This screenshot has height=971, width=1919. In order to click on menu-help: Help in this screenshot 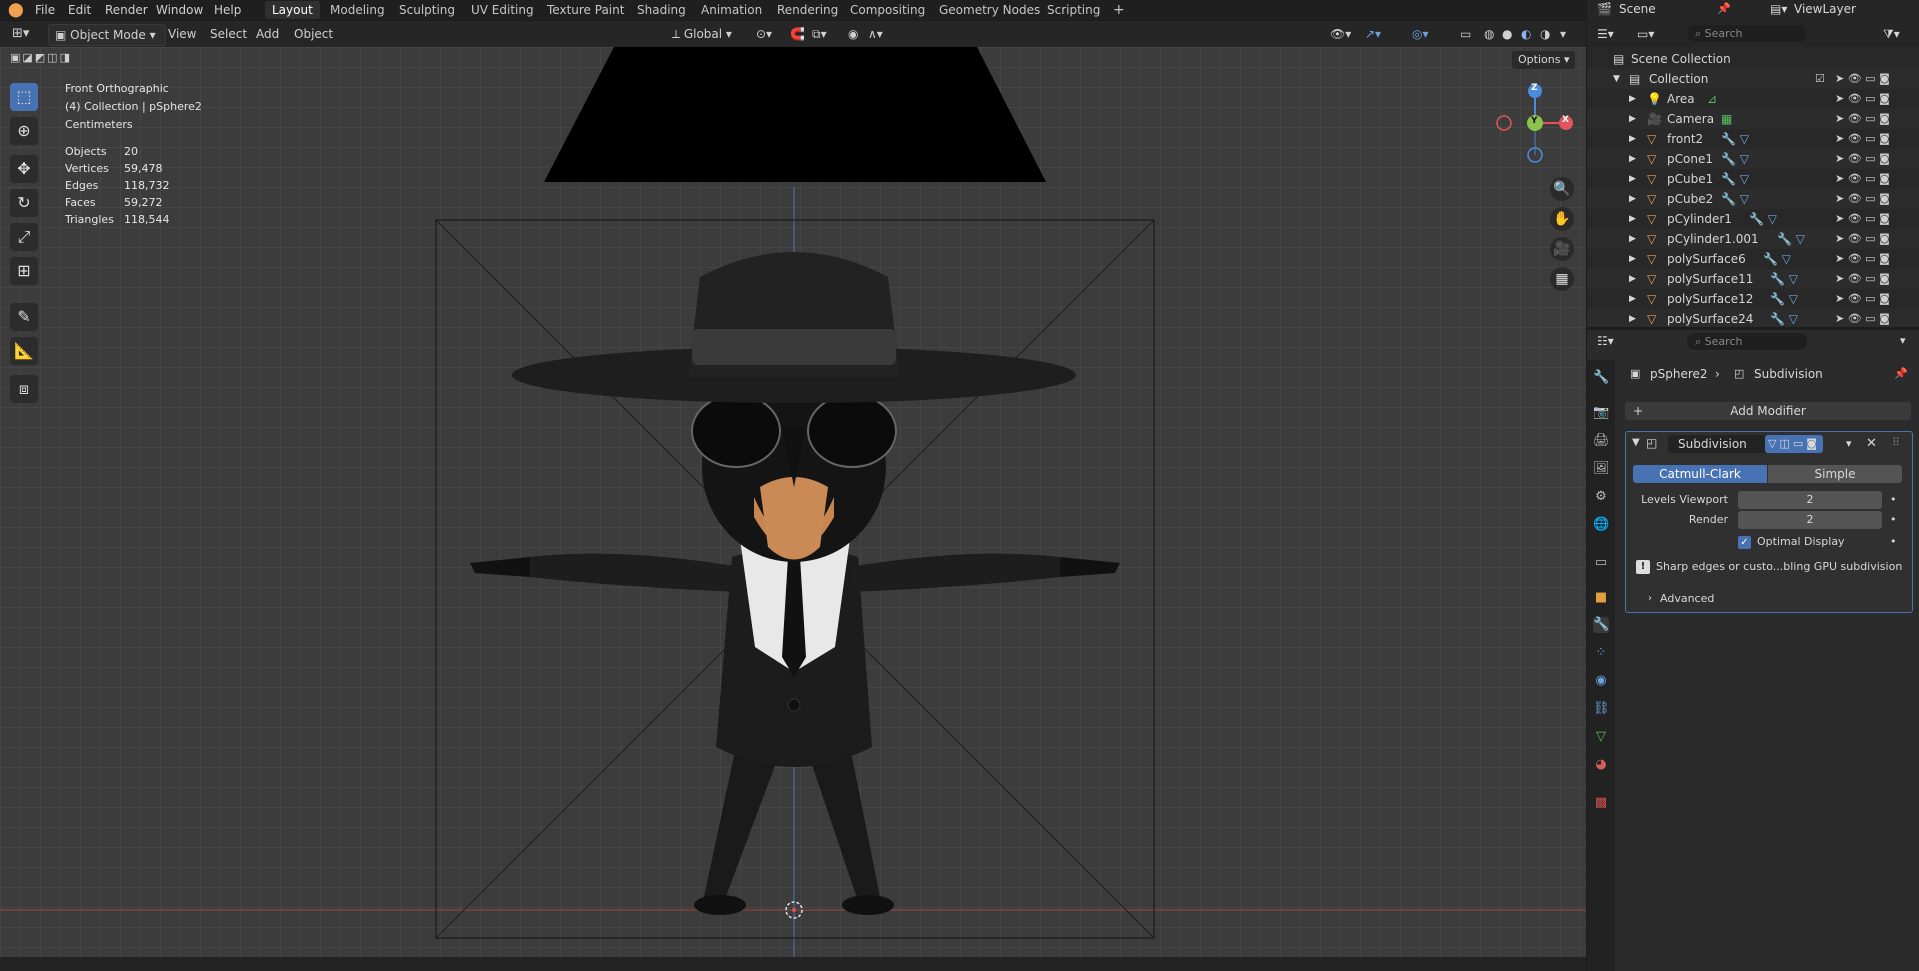, I will do `click(227, 10)`.